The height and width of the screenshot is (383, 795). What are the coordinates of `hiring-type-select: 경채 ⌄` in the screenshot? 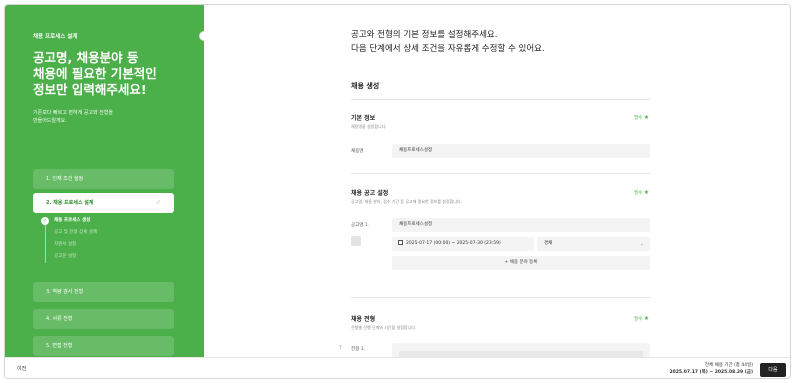 It's located at (593, 244).